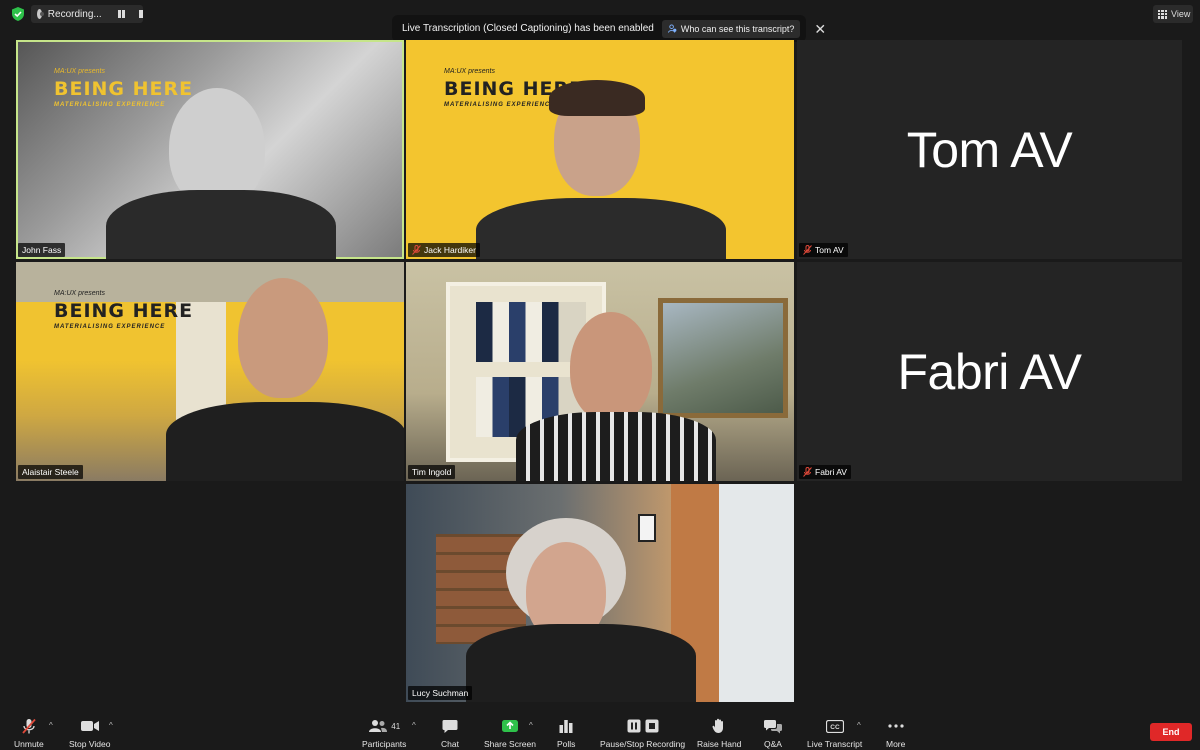 This screenshot has height=750, width=1200. Describe the element at coordinates (18, 14) in the screenshot. I see `security-shield-icon` at that location.